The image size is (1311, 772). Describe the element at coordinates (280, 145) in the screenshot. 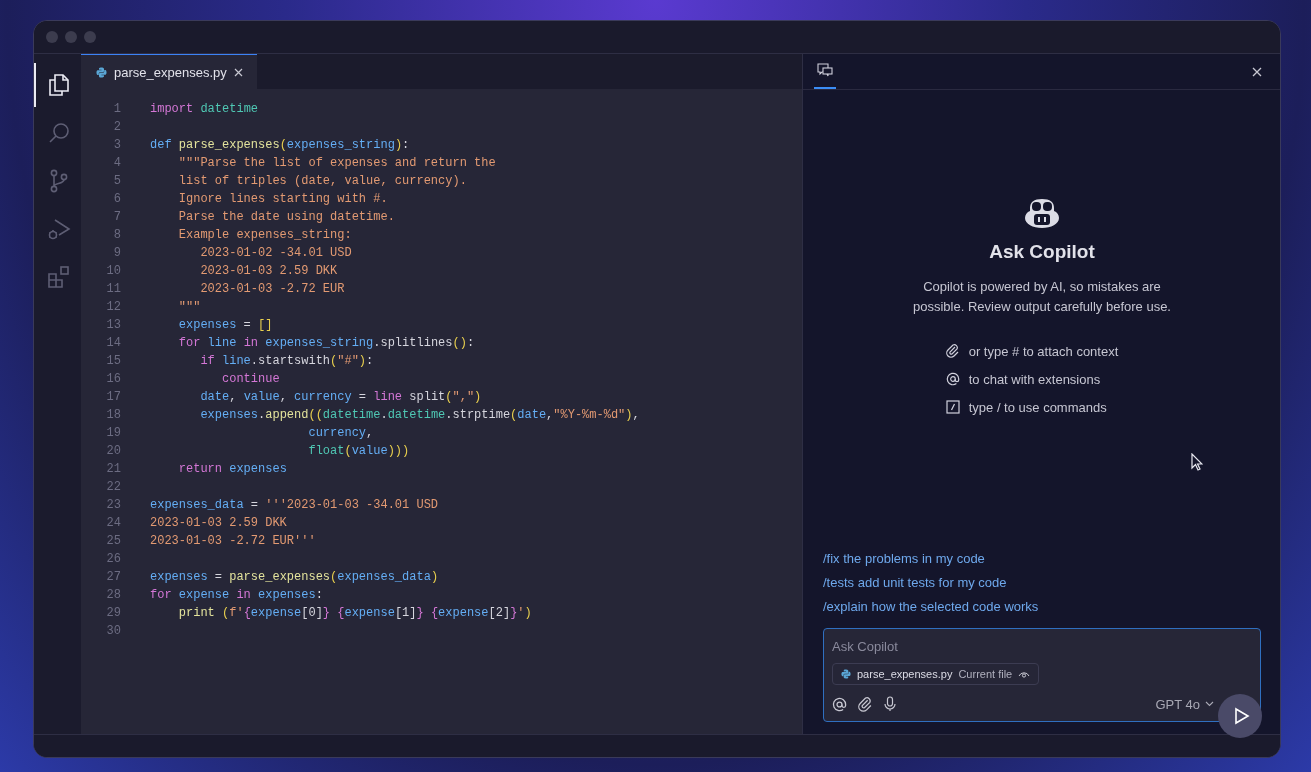

I see `code-line: def parse_expenses(expenses_string):` at that location.